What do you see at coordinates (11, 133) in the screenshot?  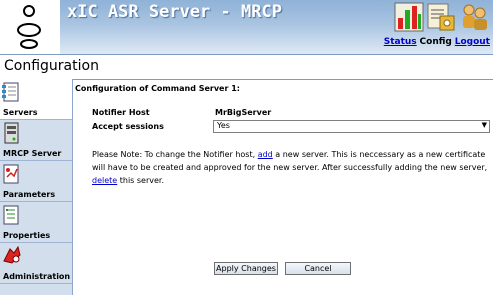 I see `mrcp-server-icon` at bounding box center [11, 133].